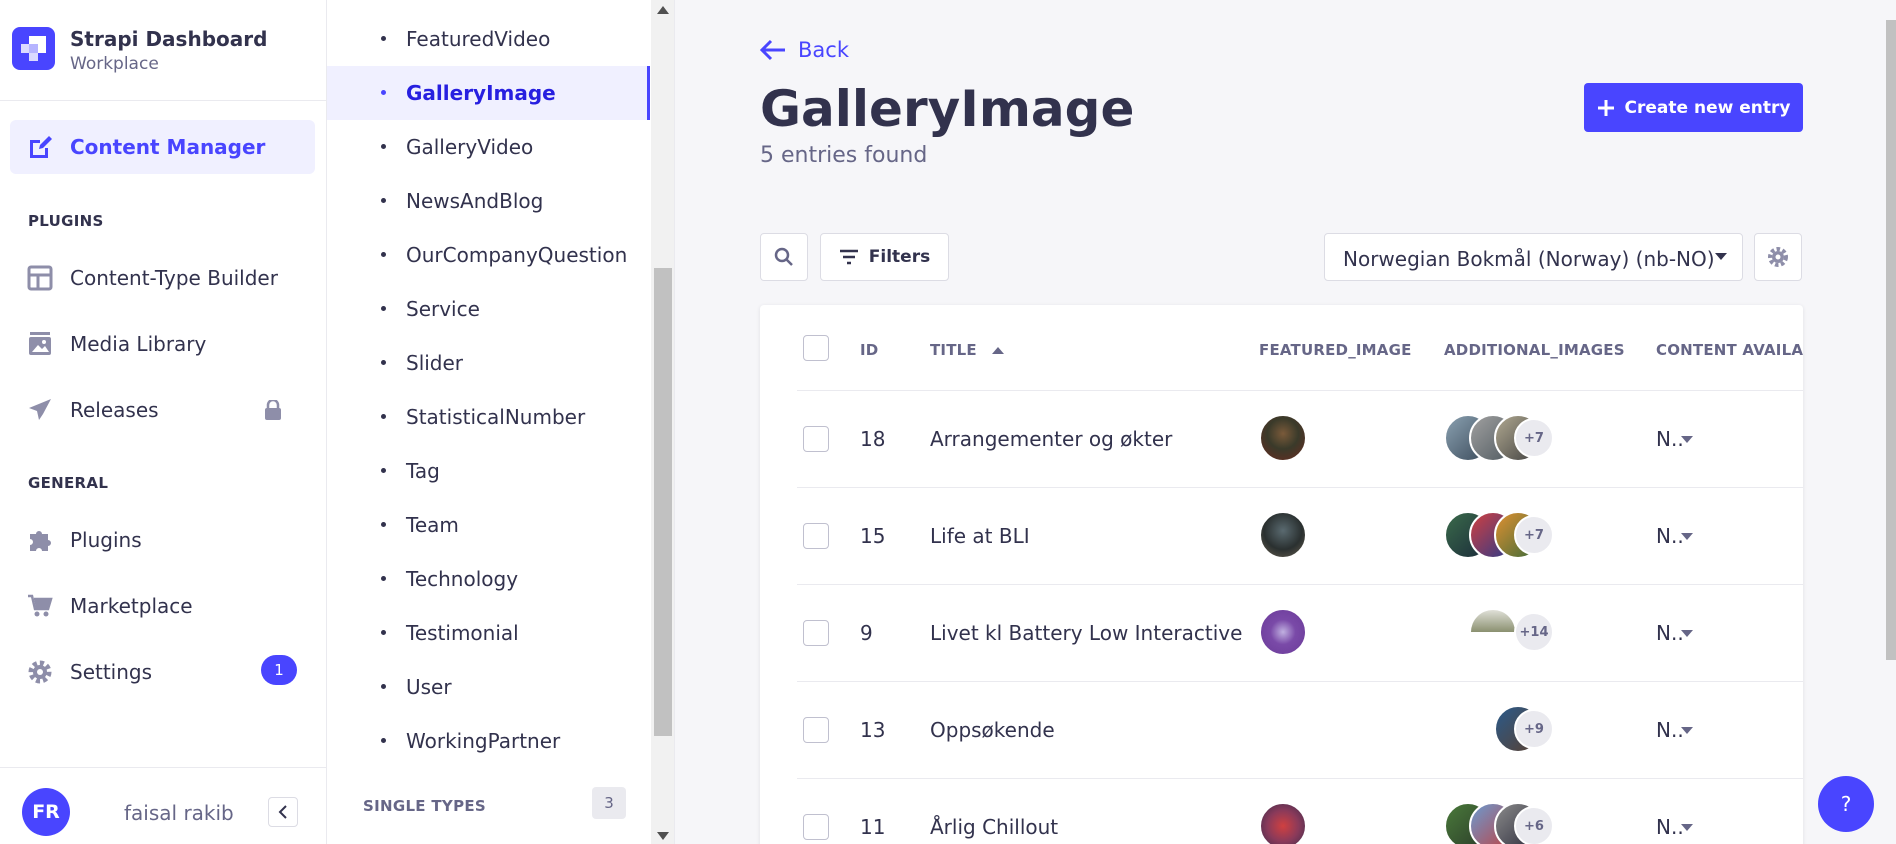 This screenshot has width=1896, height=844. I want to click on filter-icon, so click(848, 257).